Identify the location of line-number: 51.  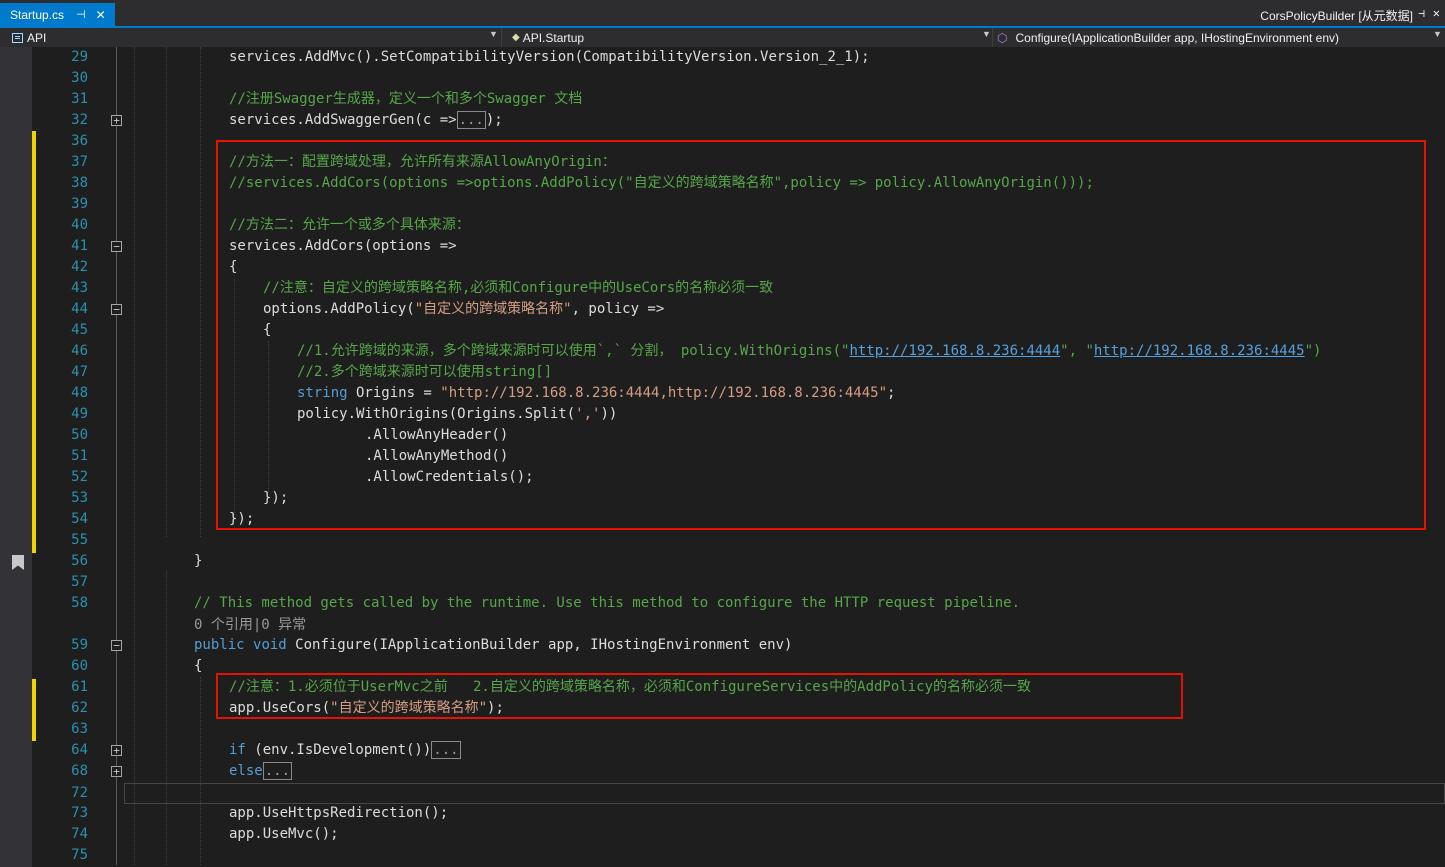
(79, 456).